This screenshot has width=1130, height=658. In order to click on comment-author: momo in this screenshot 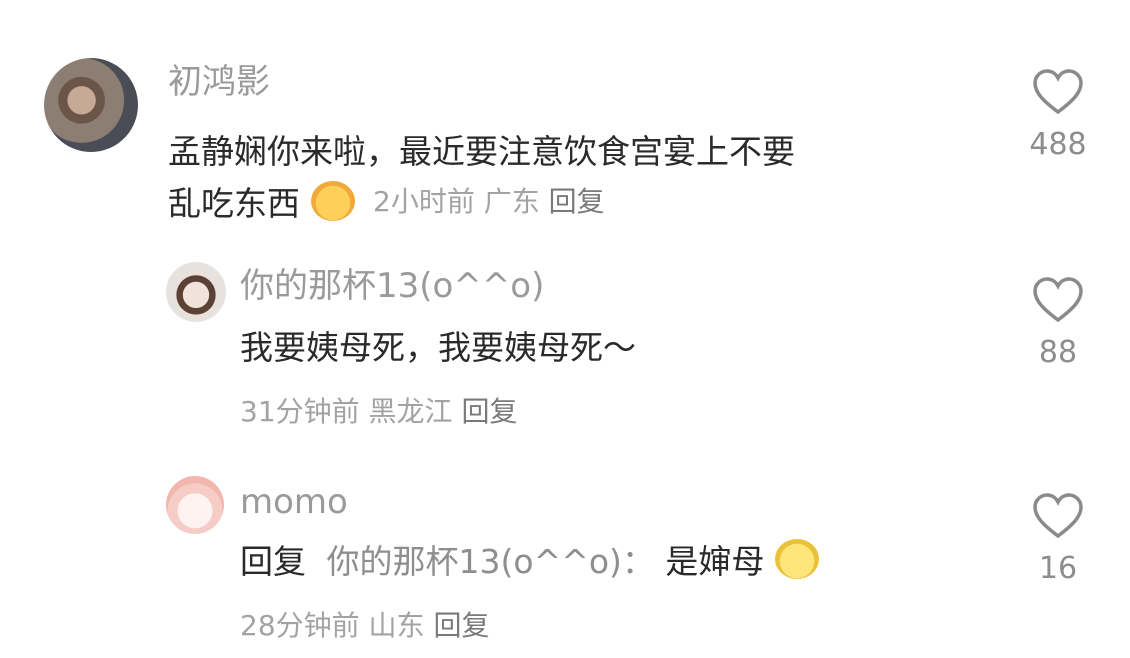, I will do `click(294, 502)`.